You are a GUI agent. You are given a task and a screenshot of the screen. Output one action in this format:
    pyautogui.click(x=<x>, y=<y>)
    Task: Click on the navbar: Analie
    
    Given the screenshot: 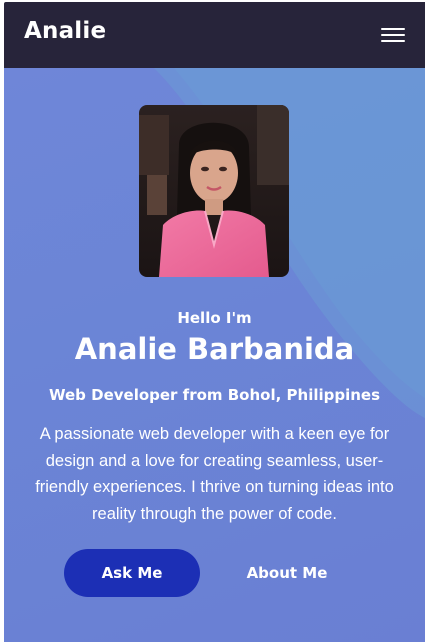 What is the action you would take?
    pyautogui.click(x=214, y=35)
    